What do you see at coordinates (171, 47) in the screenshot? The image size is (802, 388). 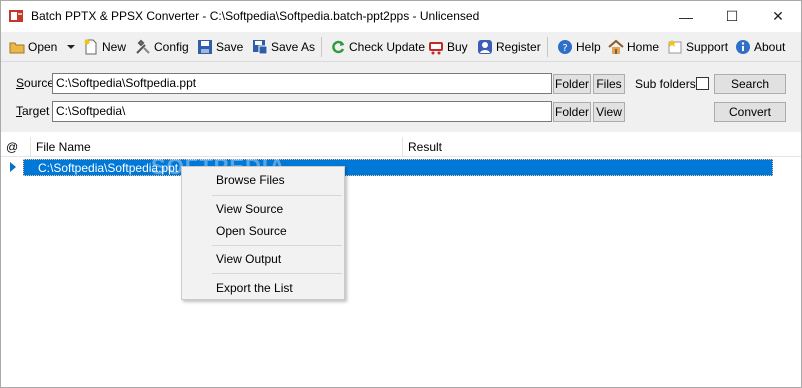 I see `config-label: Config` at bounding box center [171, 47].